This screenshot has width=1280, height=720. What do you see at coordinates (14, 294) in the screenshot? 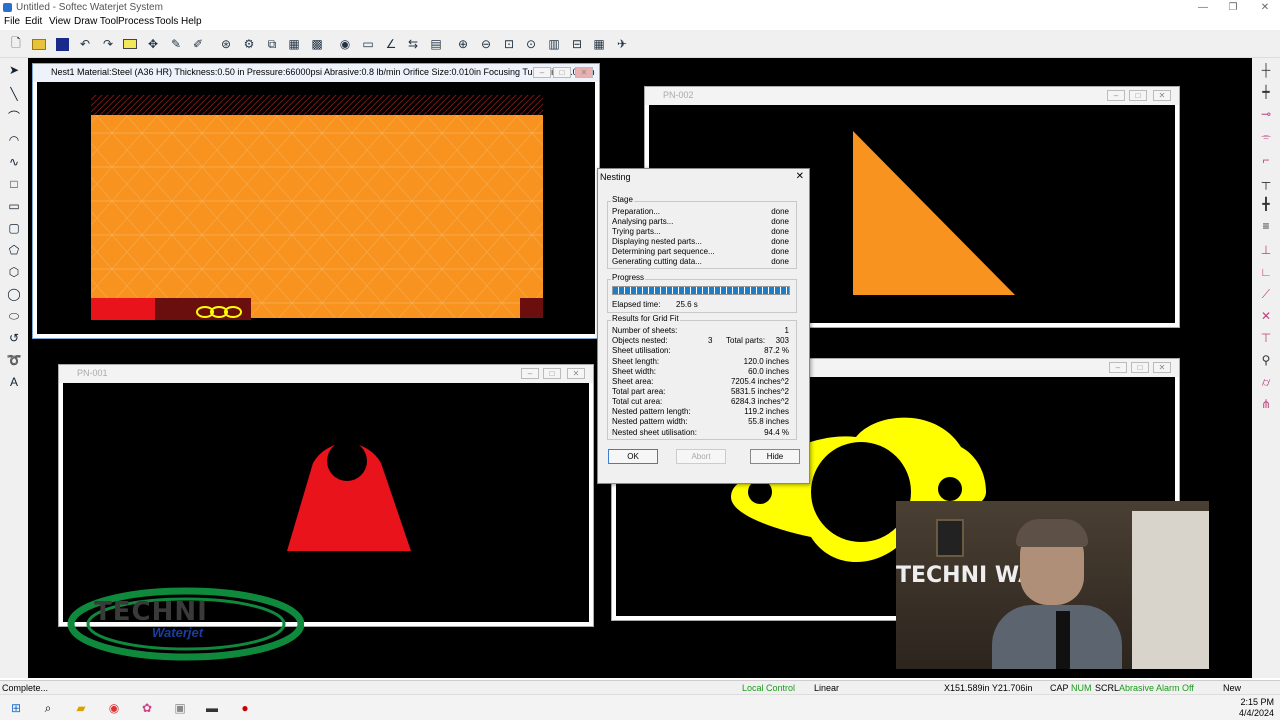
I see `circle-icon: ◯` at bounding box center [14, 294].